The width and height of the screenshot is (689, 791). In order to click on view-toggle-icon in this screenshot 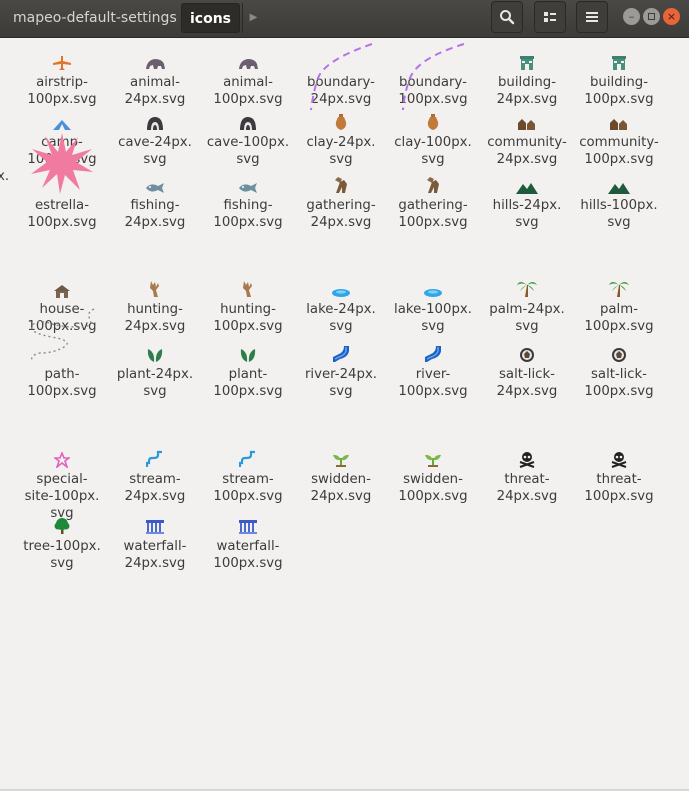, I will do `click(550, 17)`.